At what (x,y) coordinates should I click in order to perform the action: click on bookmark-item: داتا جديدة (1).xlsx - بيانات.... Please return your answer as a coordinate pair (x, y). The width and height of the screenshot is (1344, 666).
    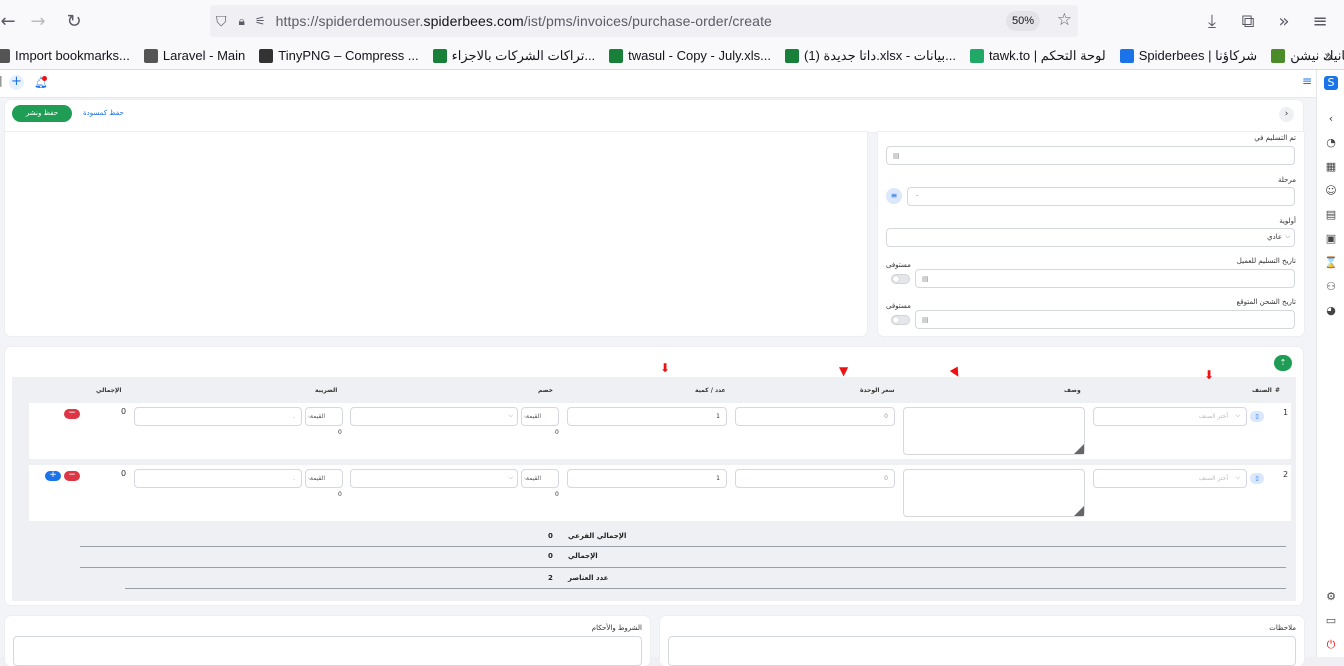
    Looking at the image, I should click on (870, 56).